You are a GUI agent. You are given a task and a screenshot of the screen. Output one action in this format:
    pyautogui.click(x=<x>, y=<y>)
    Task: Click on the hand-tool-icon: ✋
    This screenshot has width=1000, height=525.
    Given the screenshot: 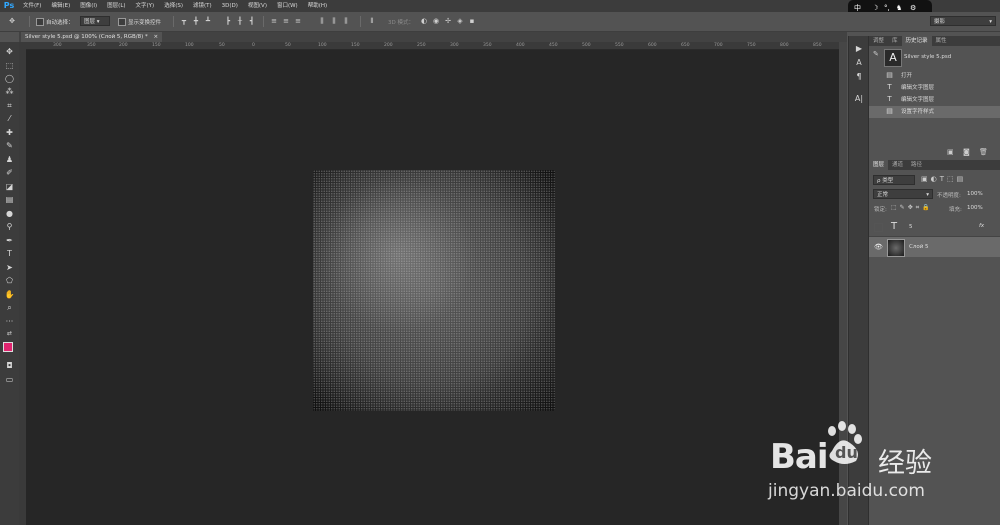 What is the action you would take?
    pyautogui.click(x=9, y=294)
    